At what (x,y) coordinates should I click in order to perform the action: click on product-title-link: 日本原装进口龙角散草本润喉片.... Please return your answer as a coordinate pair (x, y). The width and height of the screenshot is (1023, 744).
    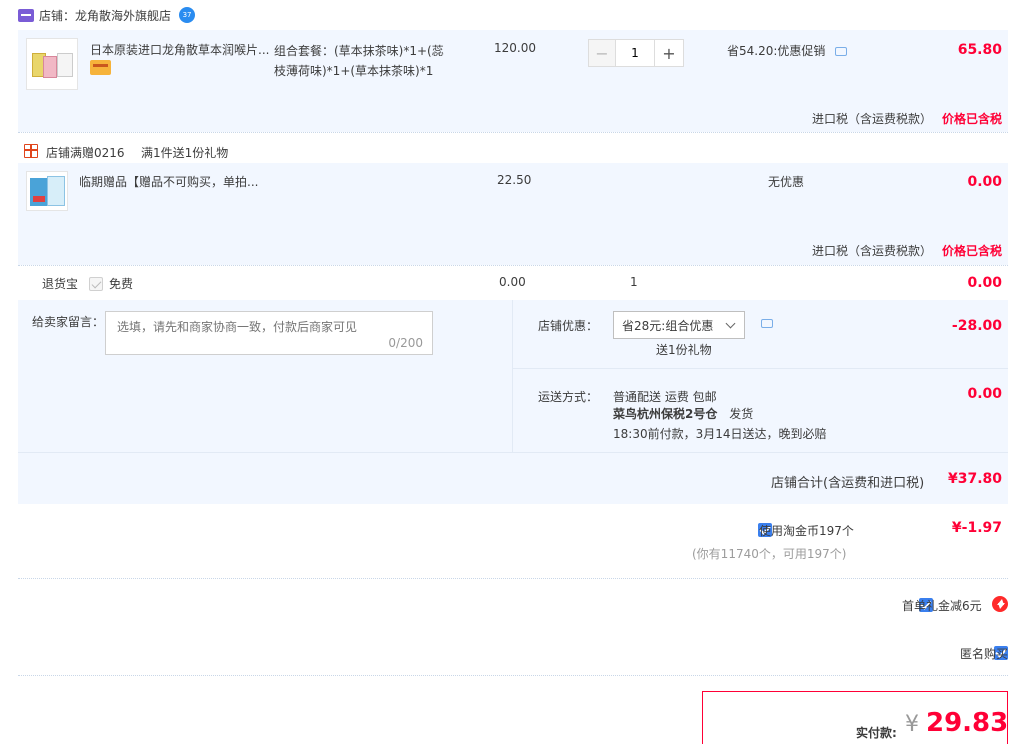
    Looking at the image, I should click on (180, 49).